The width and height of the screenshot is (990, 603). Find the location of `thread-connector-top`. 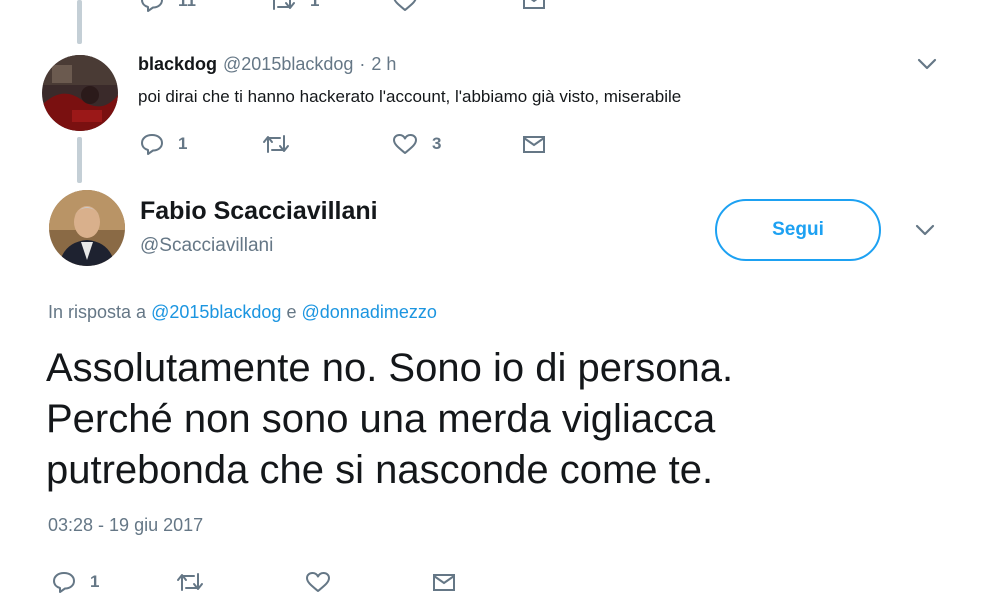

thread-connector-top is located at coordinates (79, 22).